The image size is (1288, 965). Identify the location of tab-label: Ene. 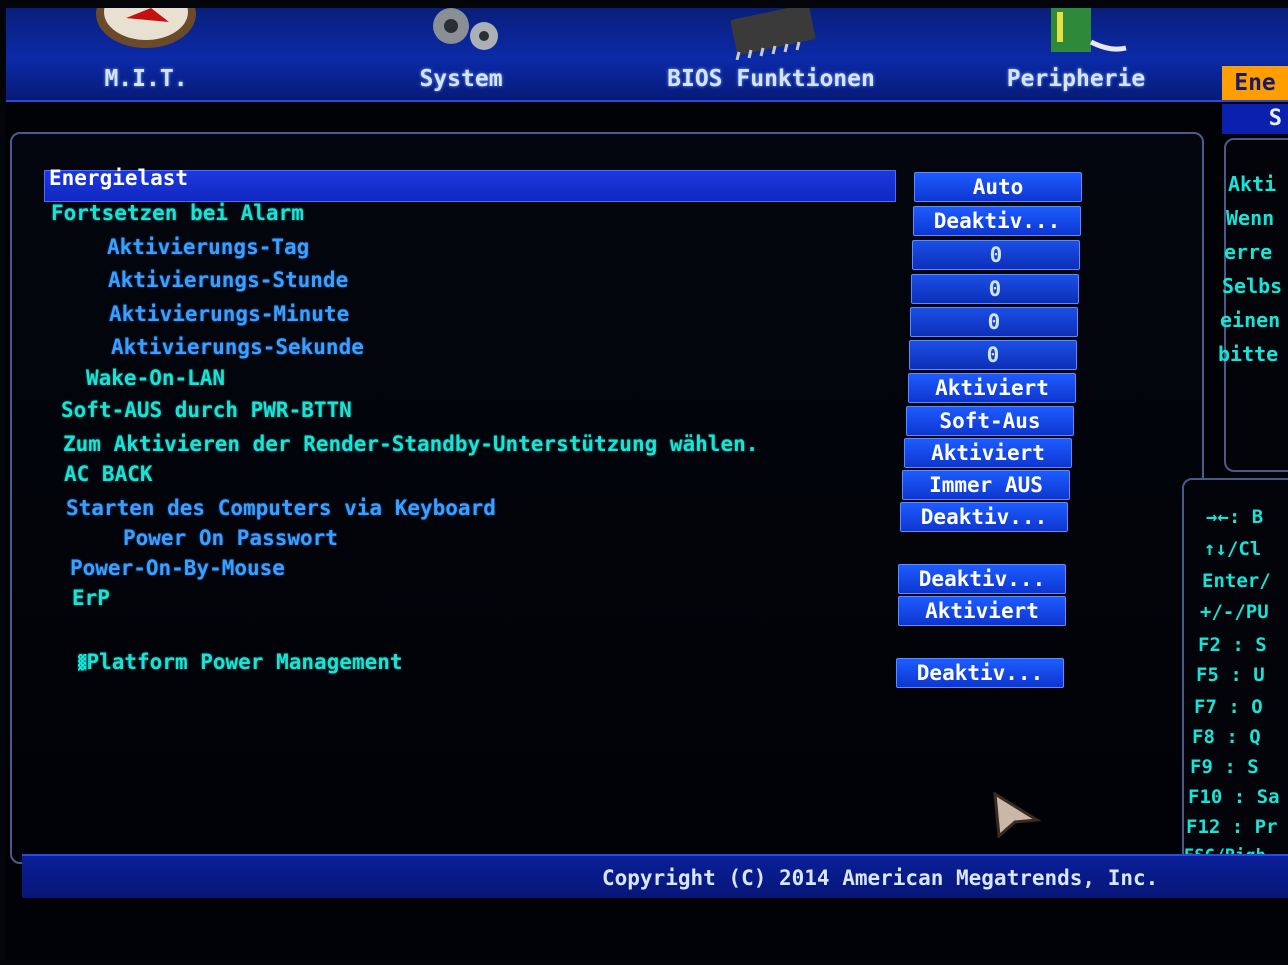
(1255, 83).